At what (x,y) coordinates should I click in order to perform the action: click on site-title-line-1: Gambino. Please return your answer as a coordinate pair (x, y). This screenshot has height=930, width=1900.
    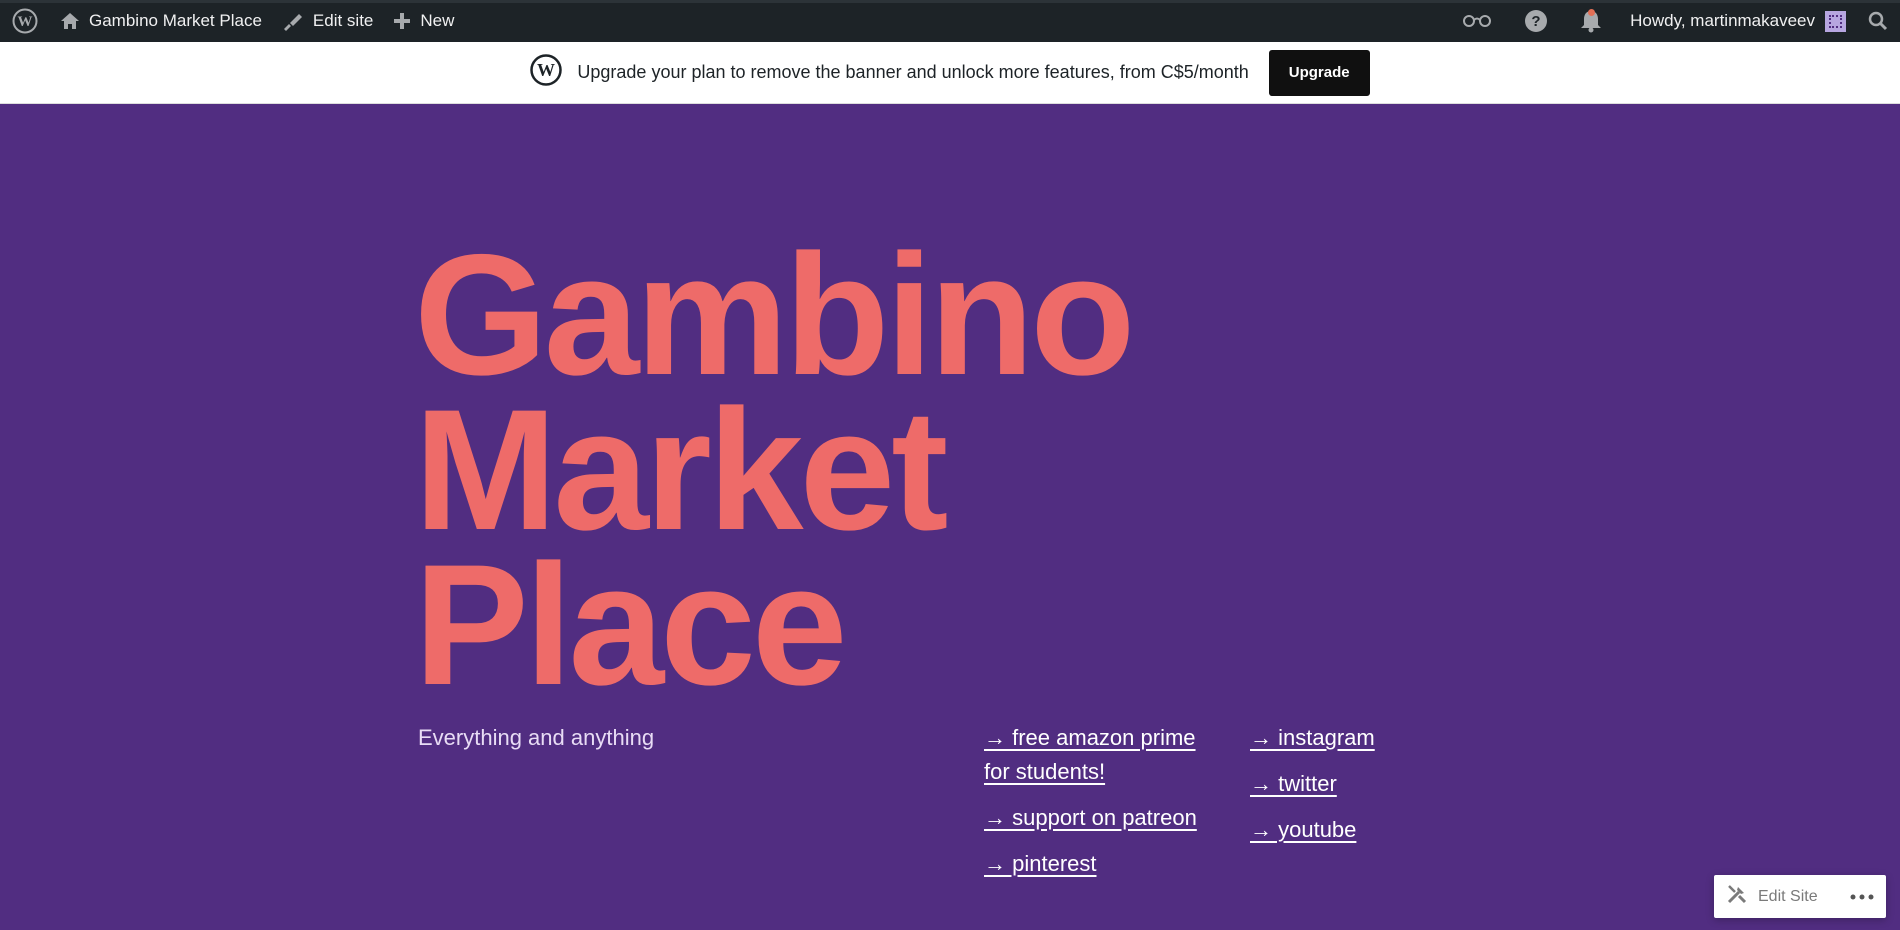
    Looking at the image, I should click on (774, 315).